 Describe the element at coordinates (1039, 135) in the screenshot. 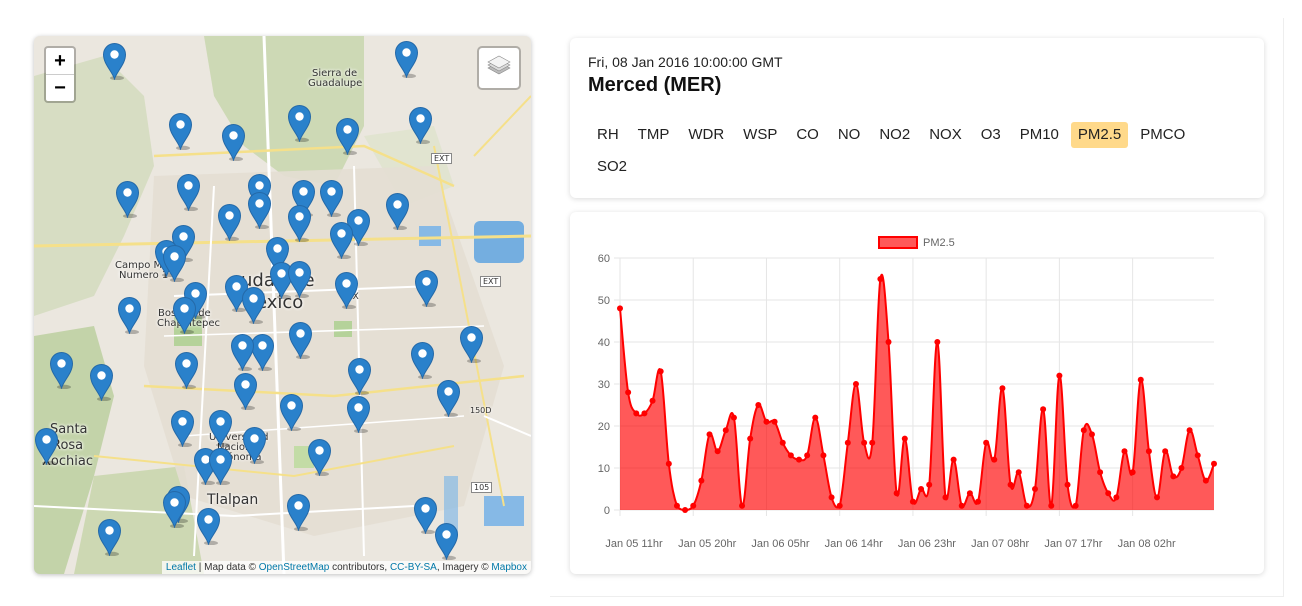

I see `tab-pm10: PM10` at that location.